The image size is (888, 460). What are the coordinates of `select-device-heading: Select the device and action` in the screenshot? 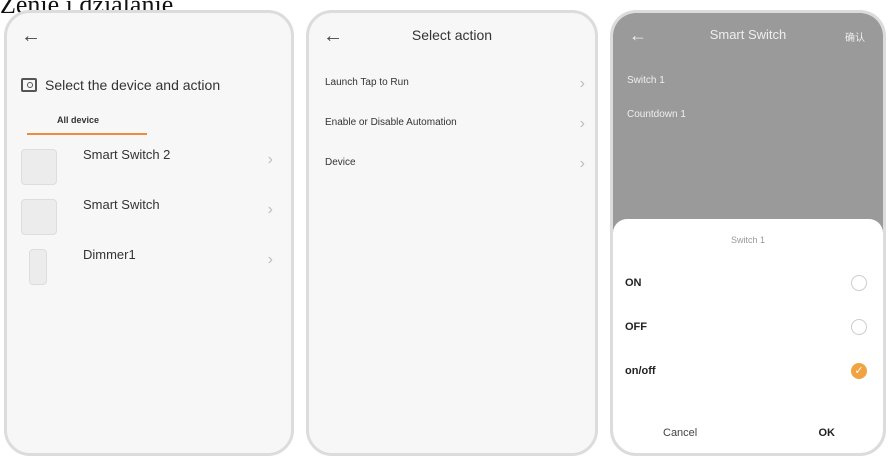 It's located at (120, 85).